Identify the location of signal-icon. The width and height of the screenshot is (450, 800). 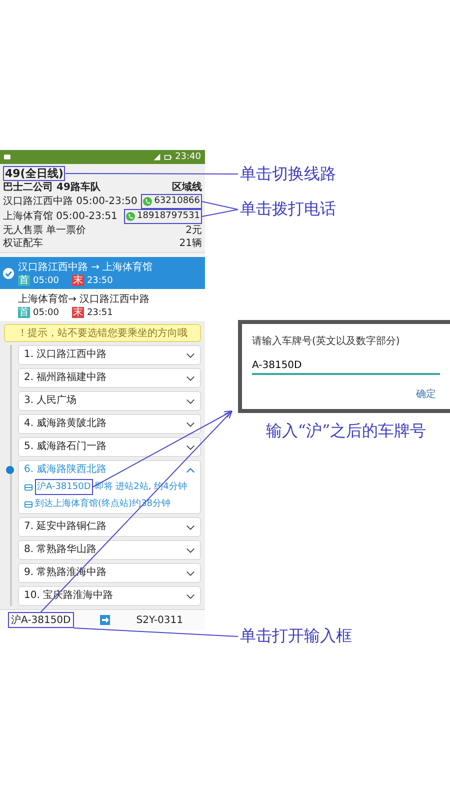
(157, 157).